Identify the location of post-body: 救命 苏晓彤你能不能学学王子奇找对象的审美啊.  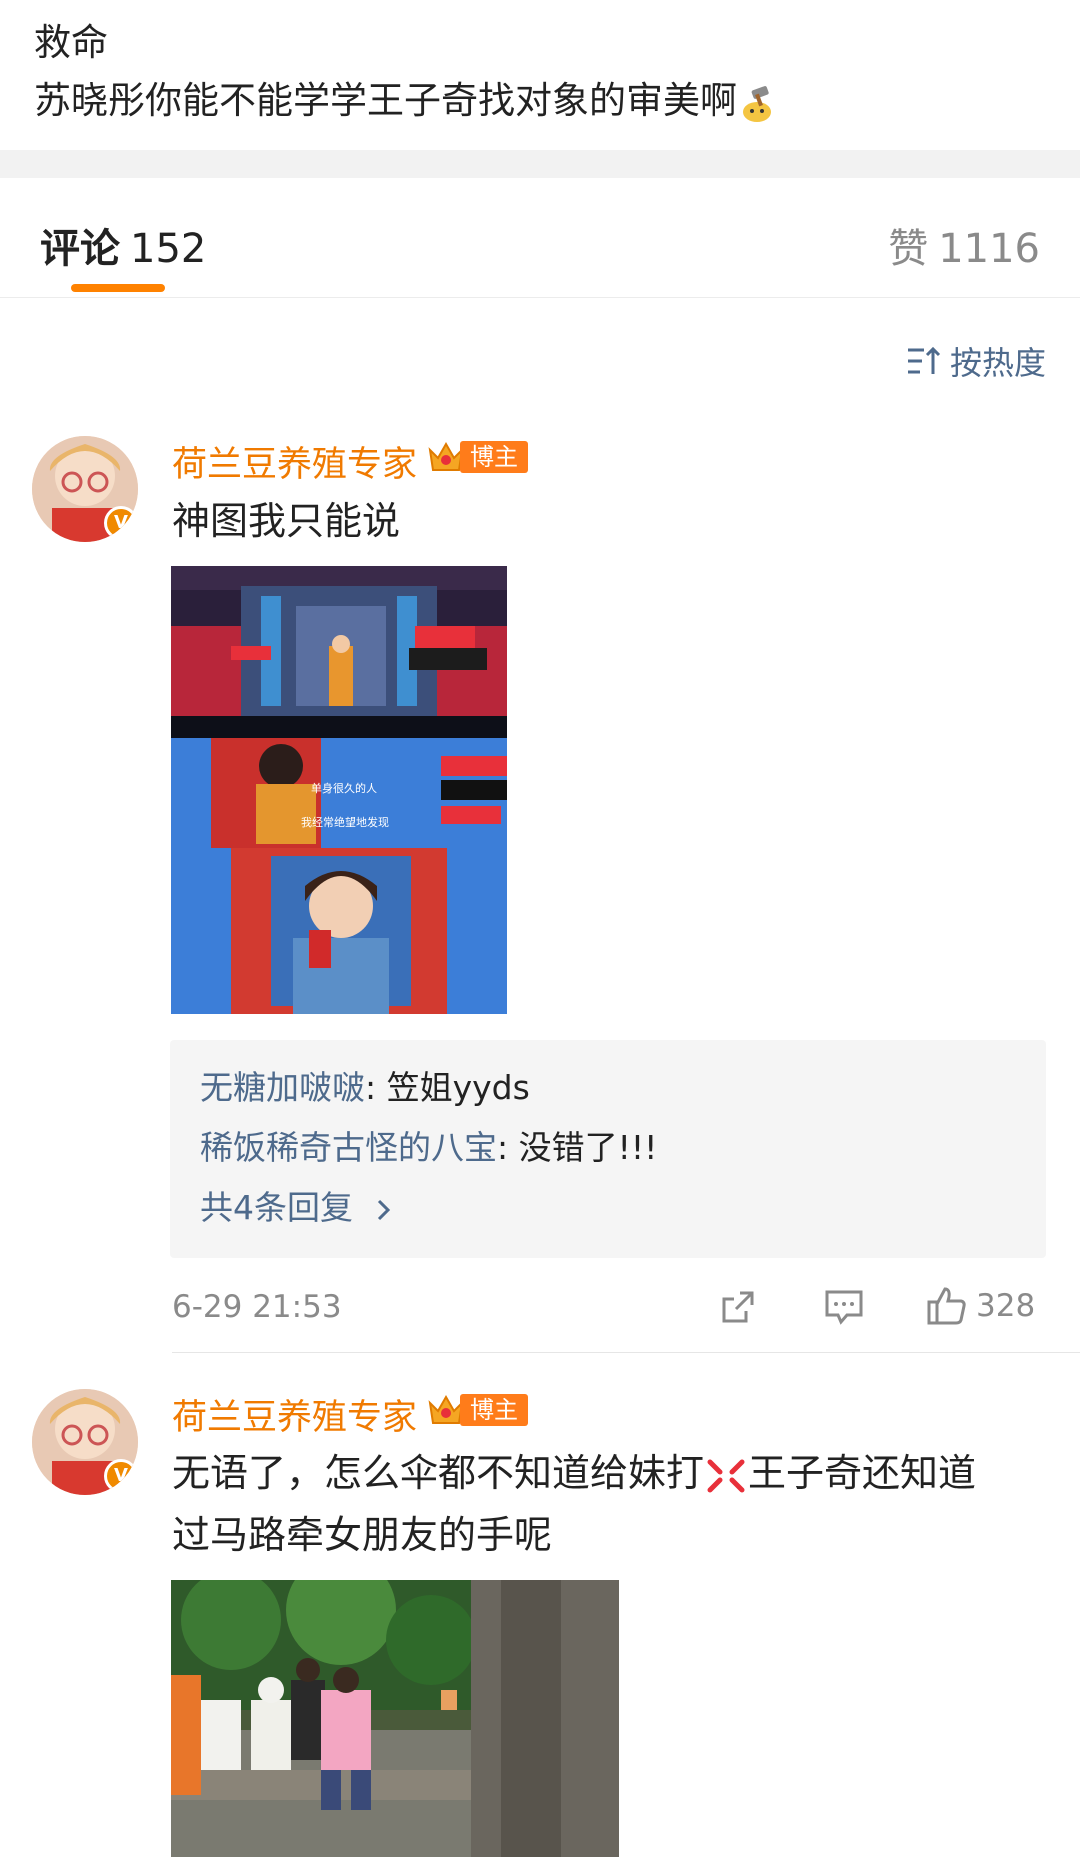
(539, 72).